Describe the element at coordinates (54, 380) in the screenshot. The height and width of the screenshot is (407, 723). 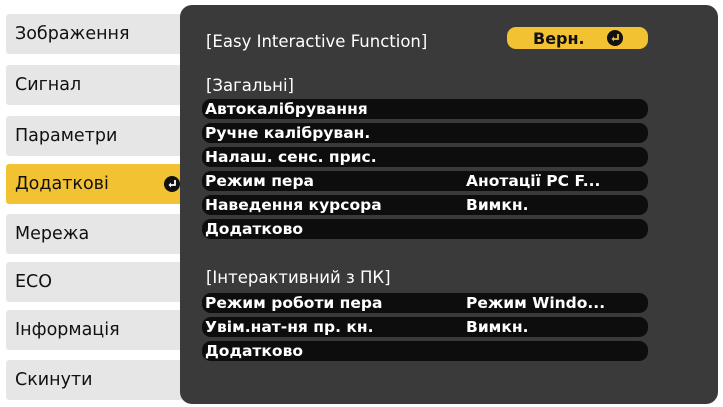
I see `menu-item-label: Скинути` at that location.